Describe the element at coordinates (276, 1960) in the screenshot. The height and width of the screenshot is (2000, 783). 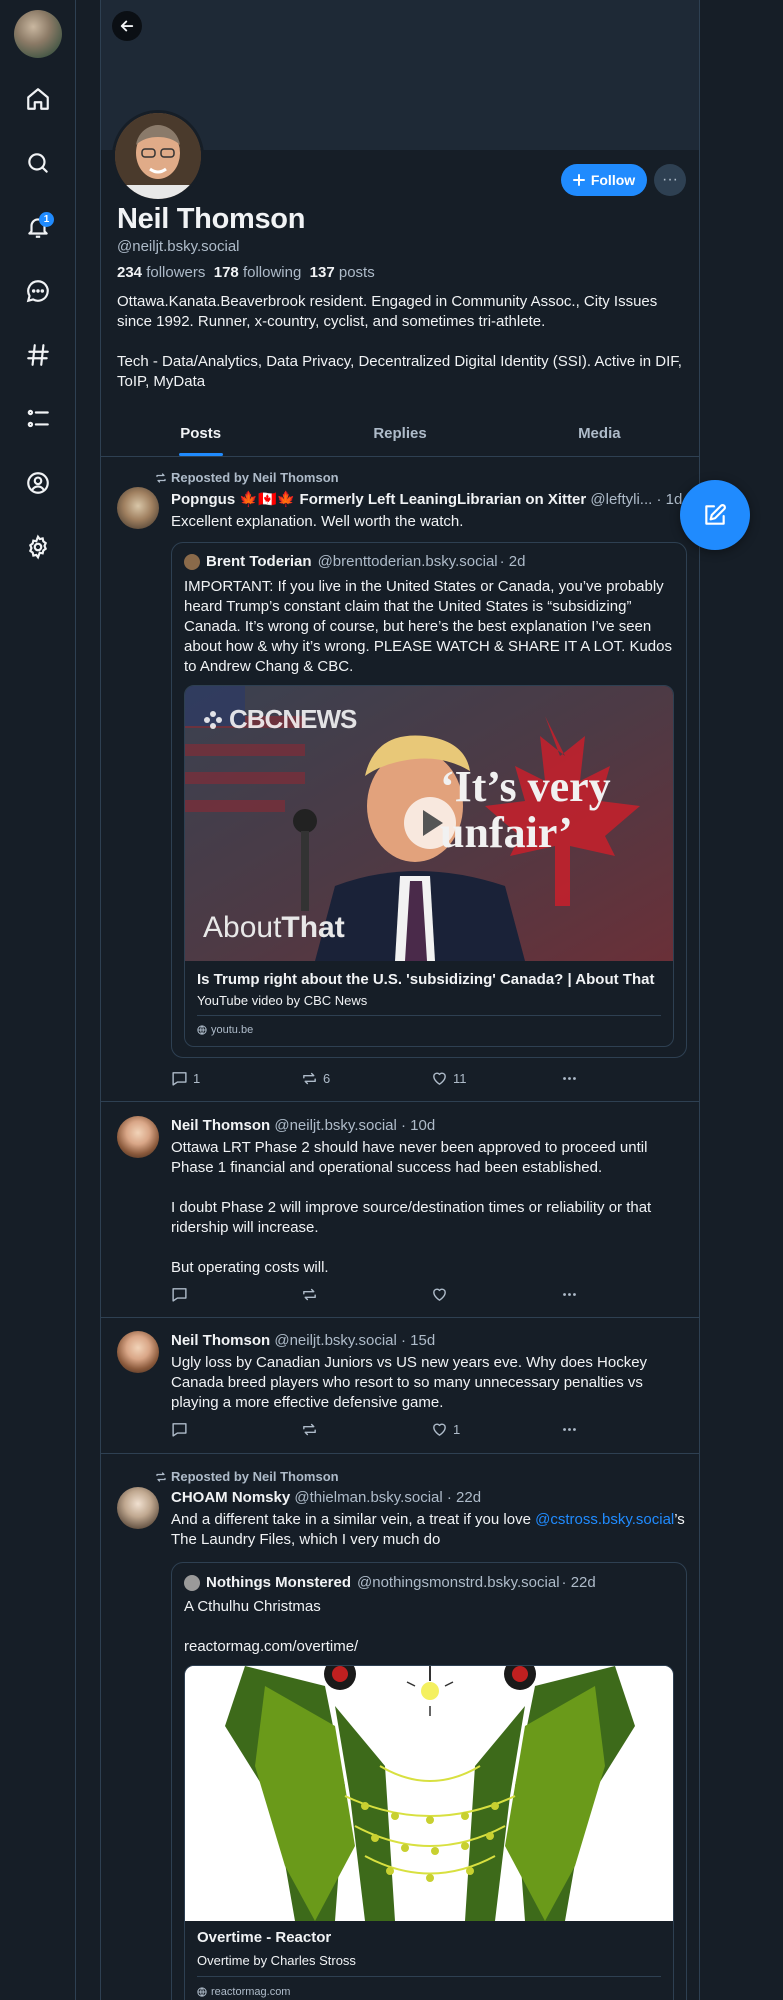
I see `embed-subtitle: Overtime by Charles Stross` at that location.